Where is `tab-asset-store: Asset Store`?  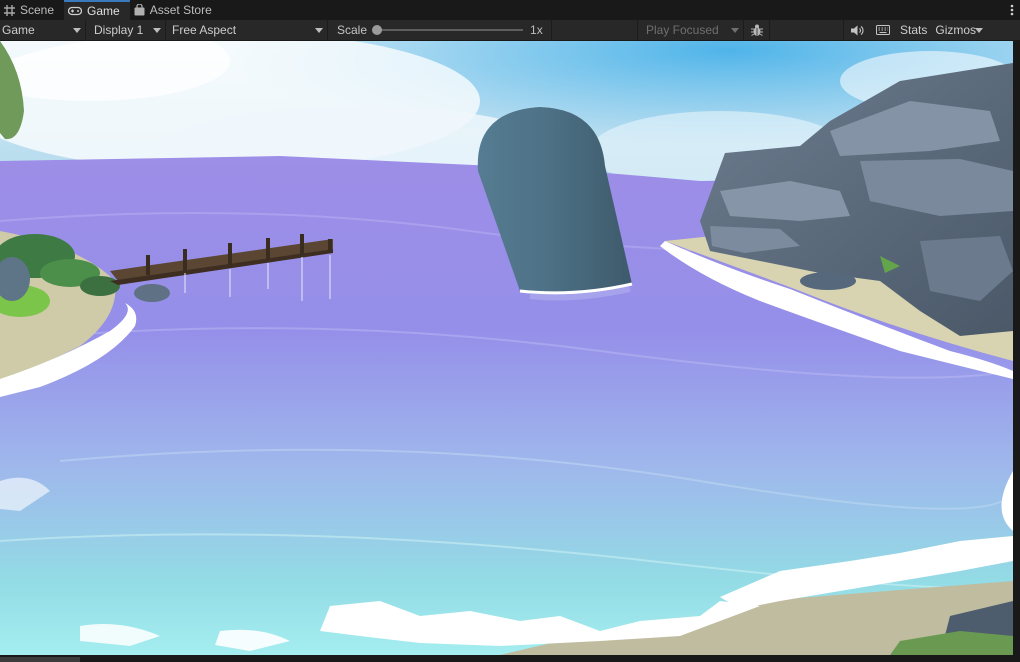 tab-asset-store: Asset Store is located at coordinates (176, 10).